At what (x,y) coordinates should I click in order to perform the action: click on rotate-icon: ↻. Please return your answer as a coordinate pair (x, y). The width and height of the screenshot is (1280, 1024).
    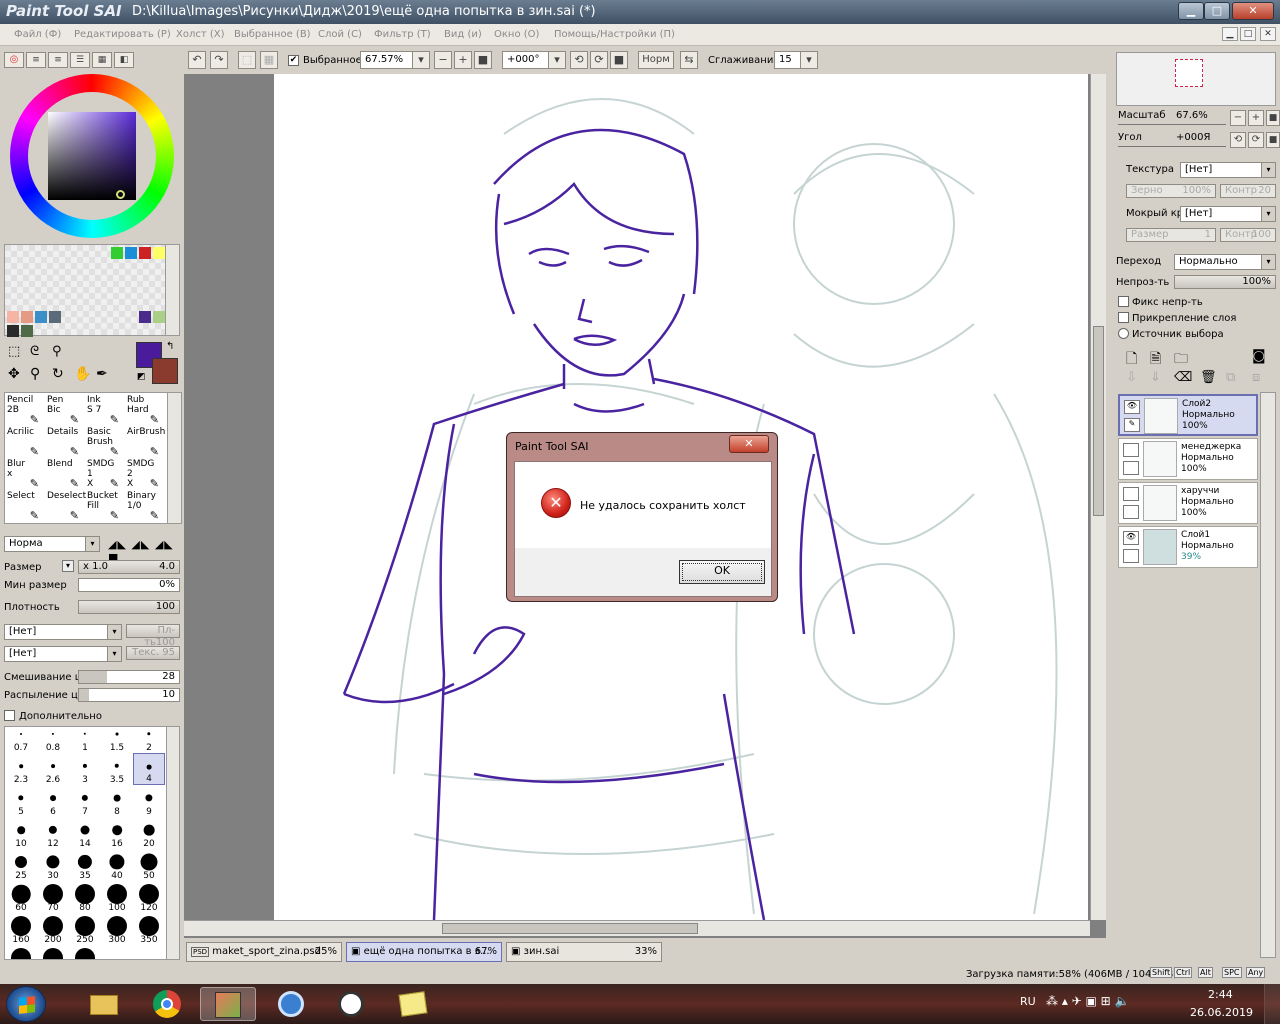
    Looking at the image, I should click on (58, 374).